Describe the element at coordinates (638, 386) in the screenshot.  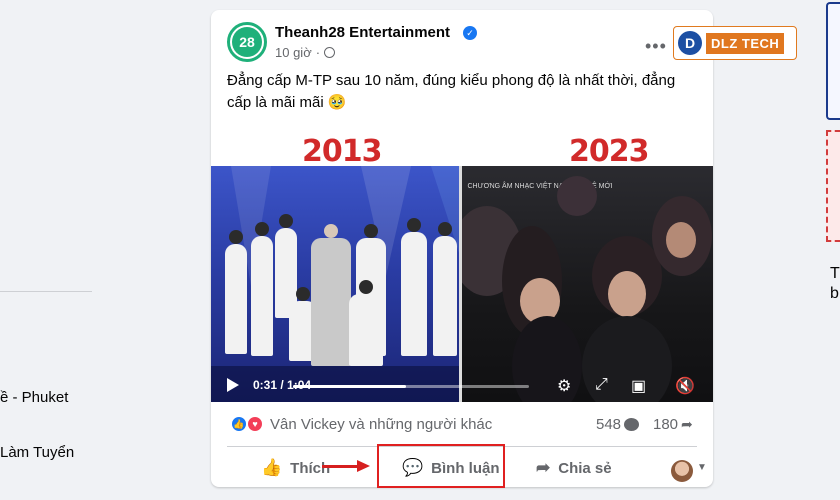
I see `picture-in-picture-icon: ▣` at that location.